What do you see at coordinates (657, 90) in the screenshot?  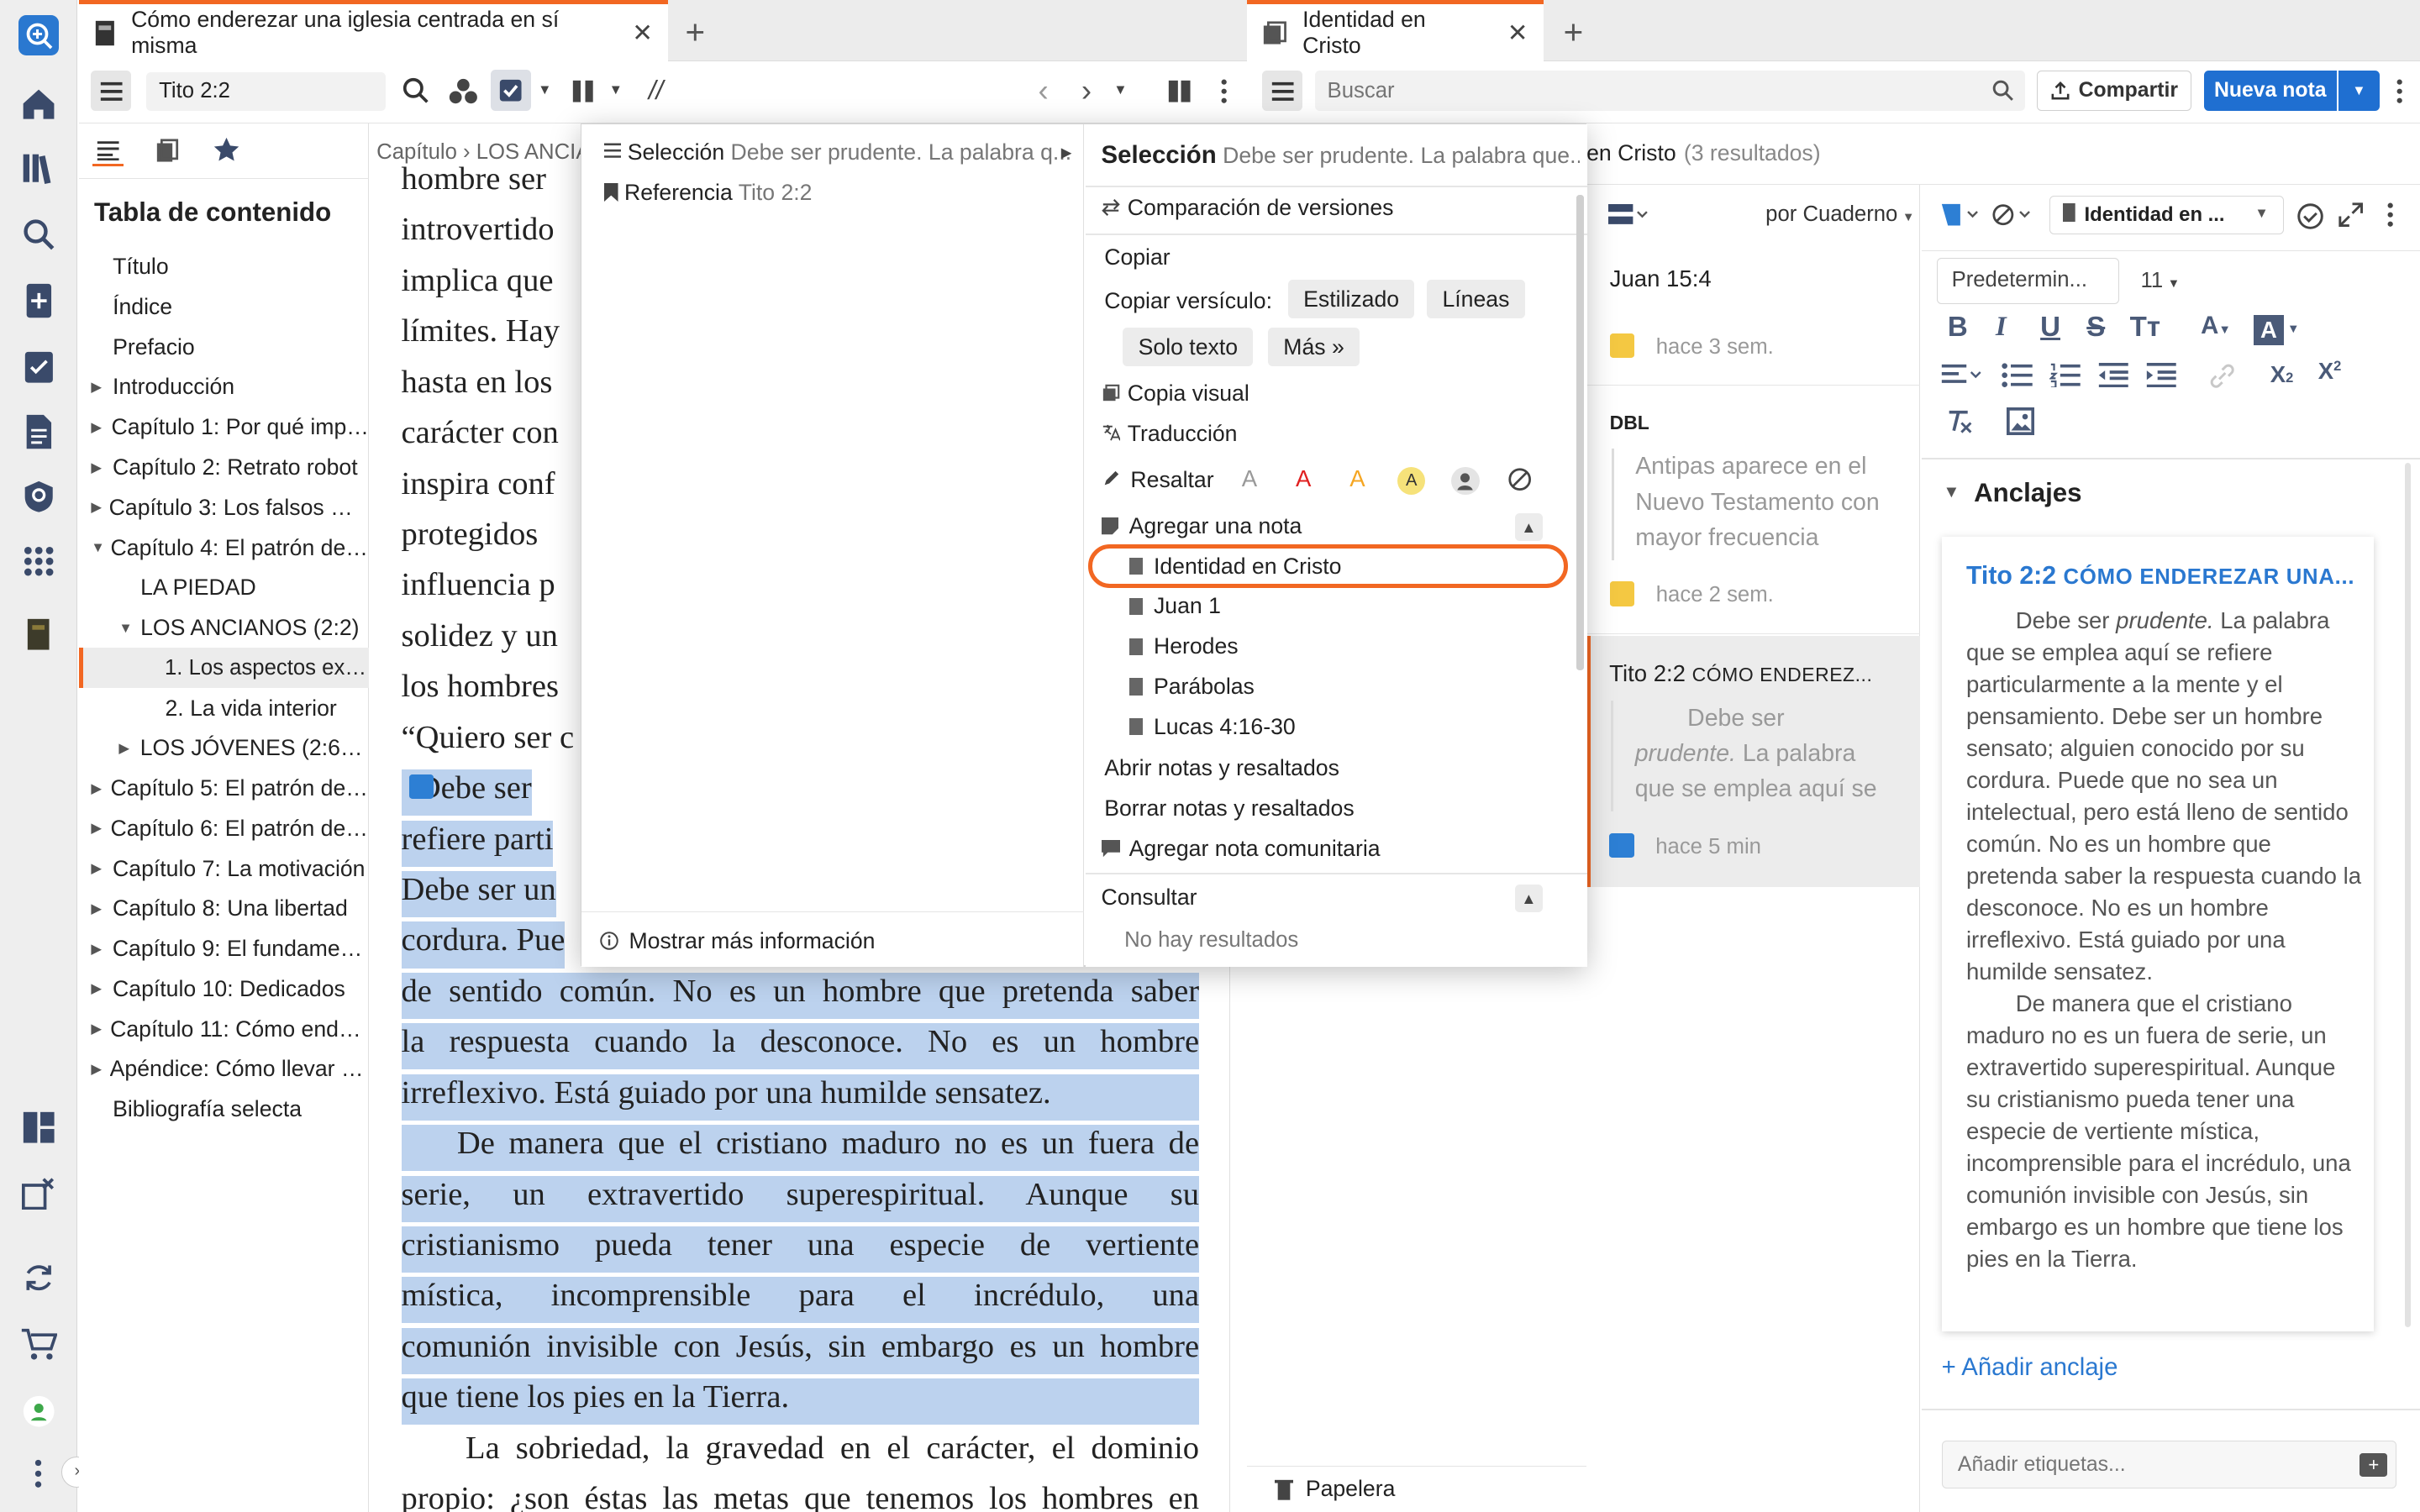 I see `parallel-resources-icon: //` at bounding box center [657, 90].